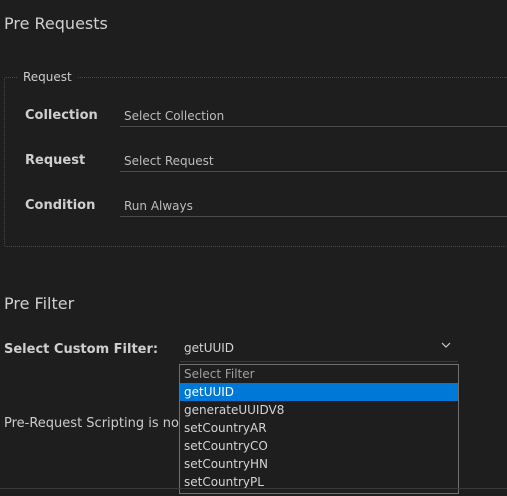 This screenshot has width=507, height=496. I want to click on bottom-divider, so click(253, 488).